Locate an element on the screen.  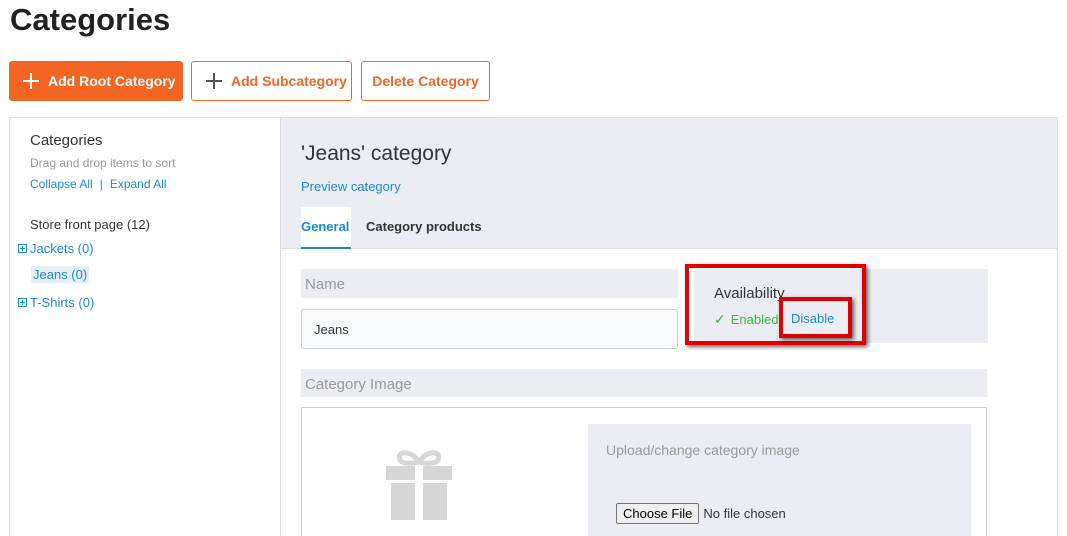
collapse-all-link: Collapse All is located at coordinates (61, 184).